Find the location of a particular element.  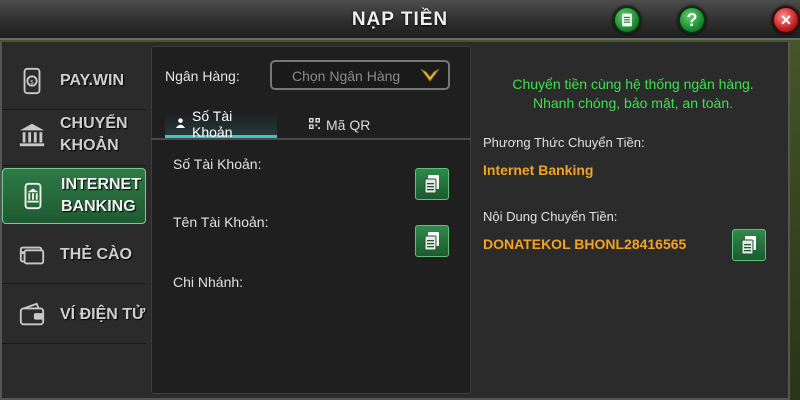

card-icon is located at coordinates (32, 255).